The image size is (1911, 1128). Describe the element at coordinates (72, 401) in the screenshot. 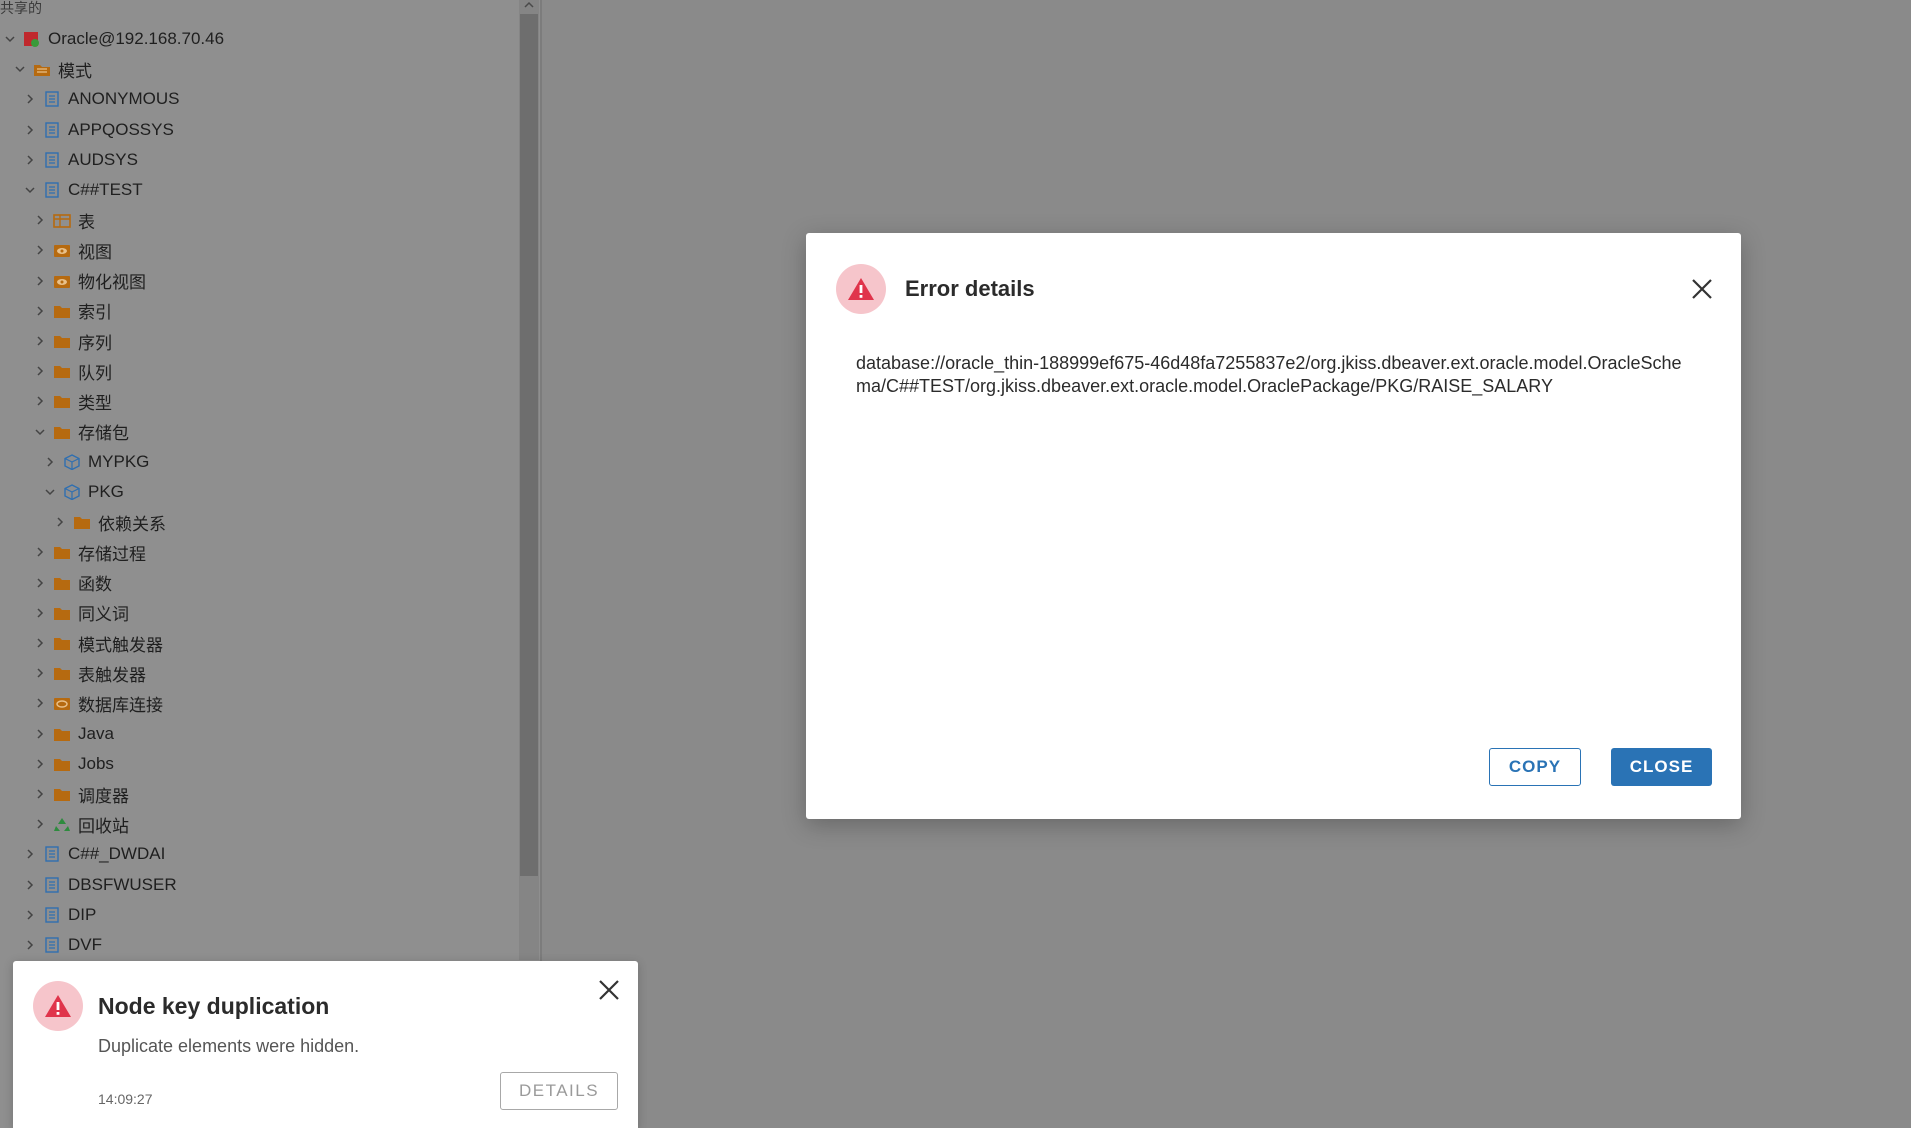

I see `tree-item: 类型` at that location.